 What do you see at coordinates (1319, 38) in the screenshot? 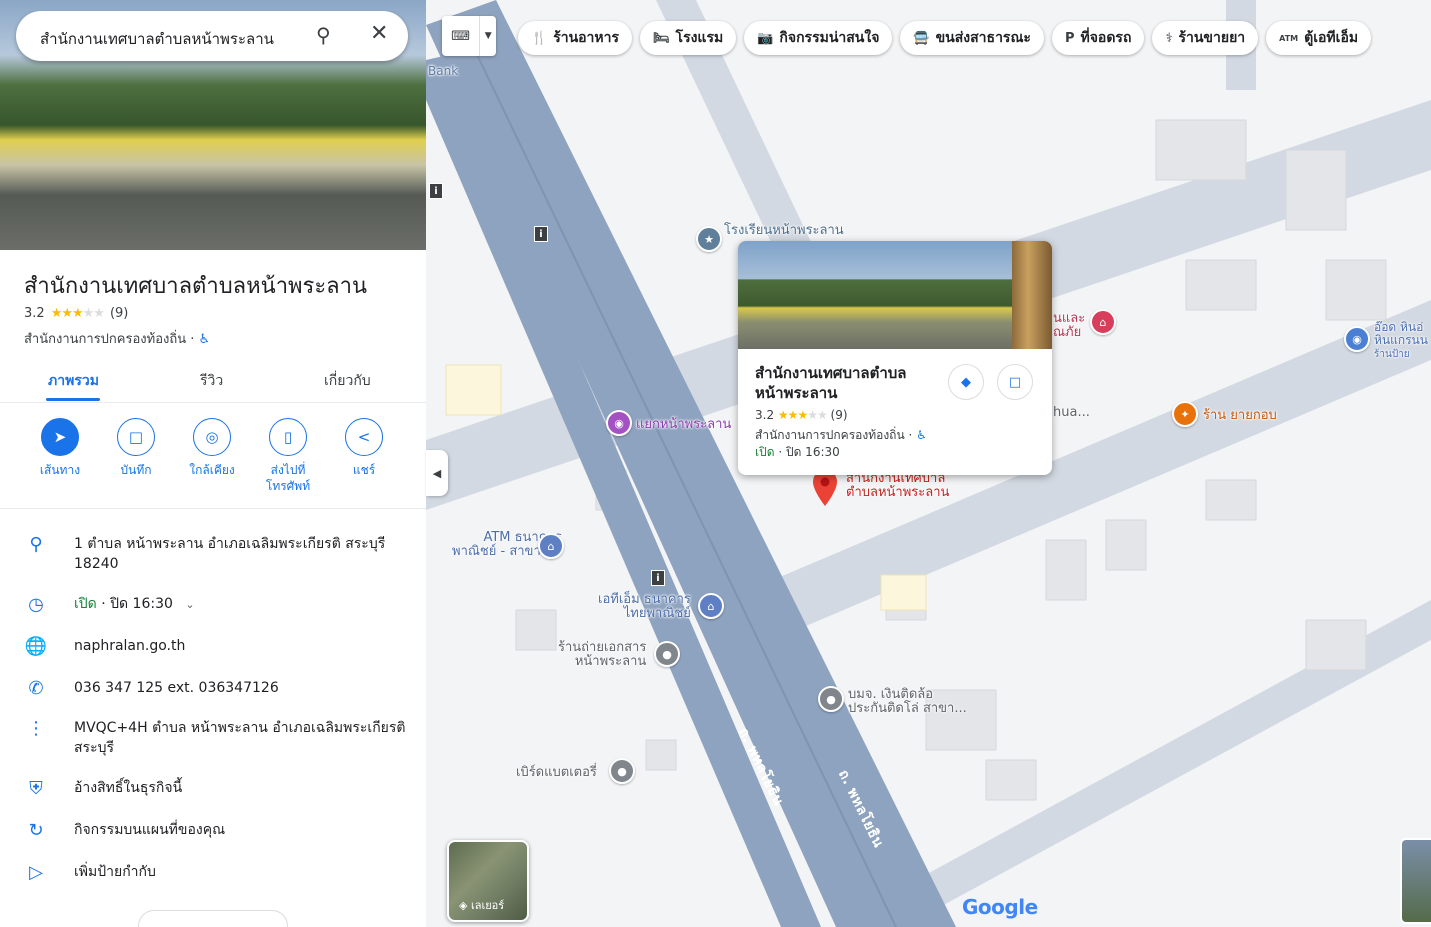
I see `chip-atm: ATM ตู้เอทีเอ็ม` at bounding box center [1319, 38].